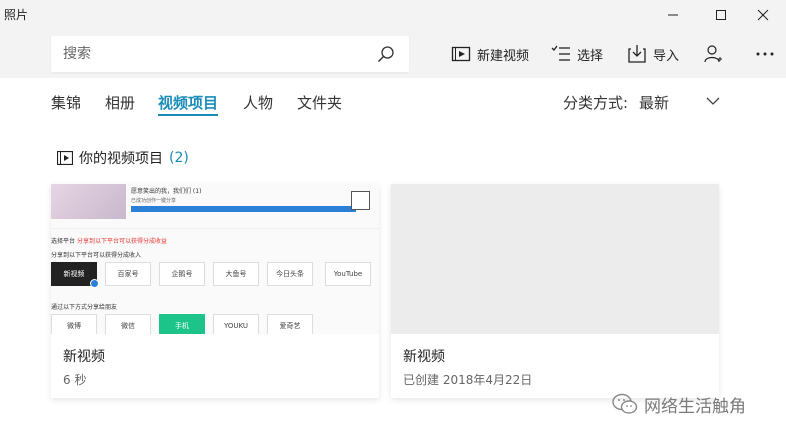  Describe the element at coordinates (319, 102) in the screenshot. I see `tab-folders: 文件夹` at that location.